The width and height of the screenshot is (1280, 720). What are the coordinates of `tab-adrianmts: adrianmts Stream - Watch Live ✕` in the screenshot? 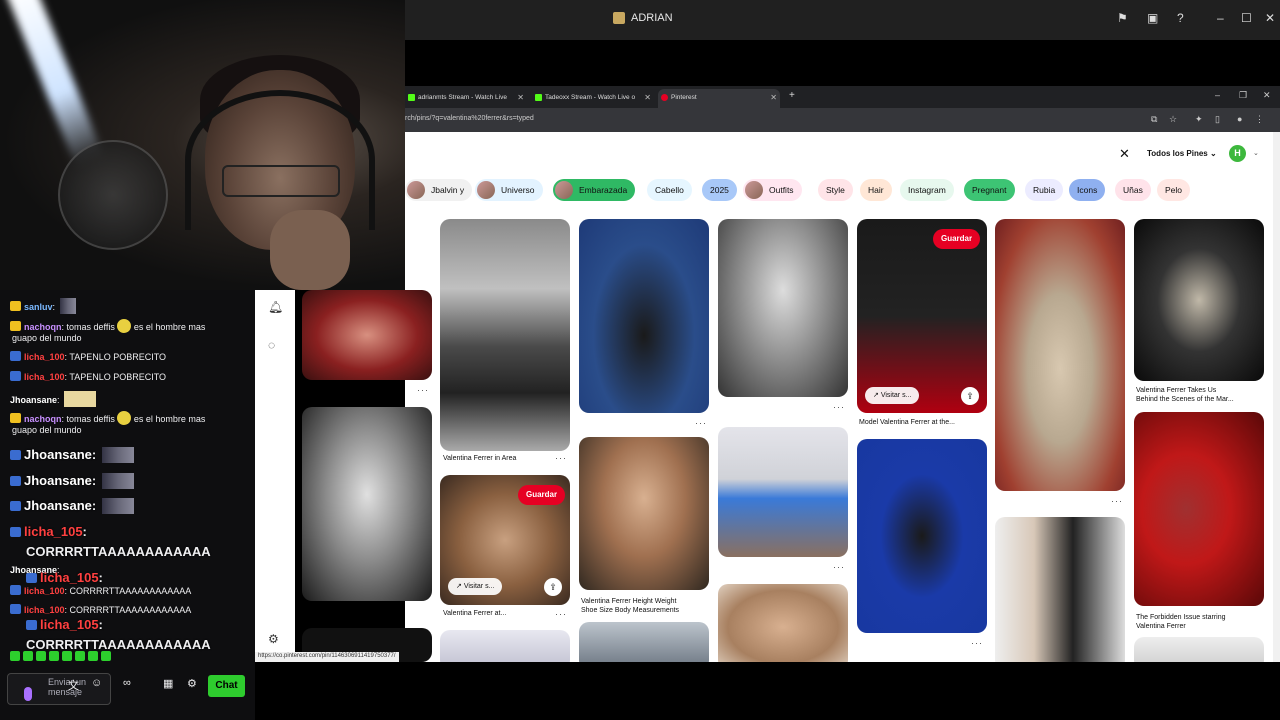 It's located at (466, 98).